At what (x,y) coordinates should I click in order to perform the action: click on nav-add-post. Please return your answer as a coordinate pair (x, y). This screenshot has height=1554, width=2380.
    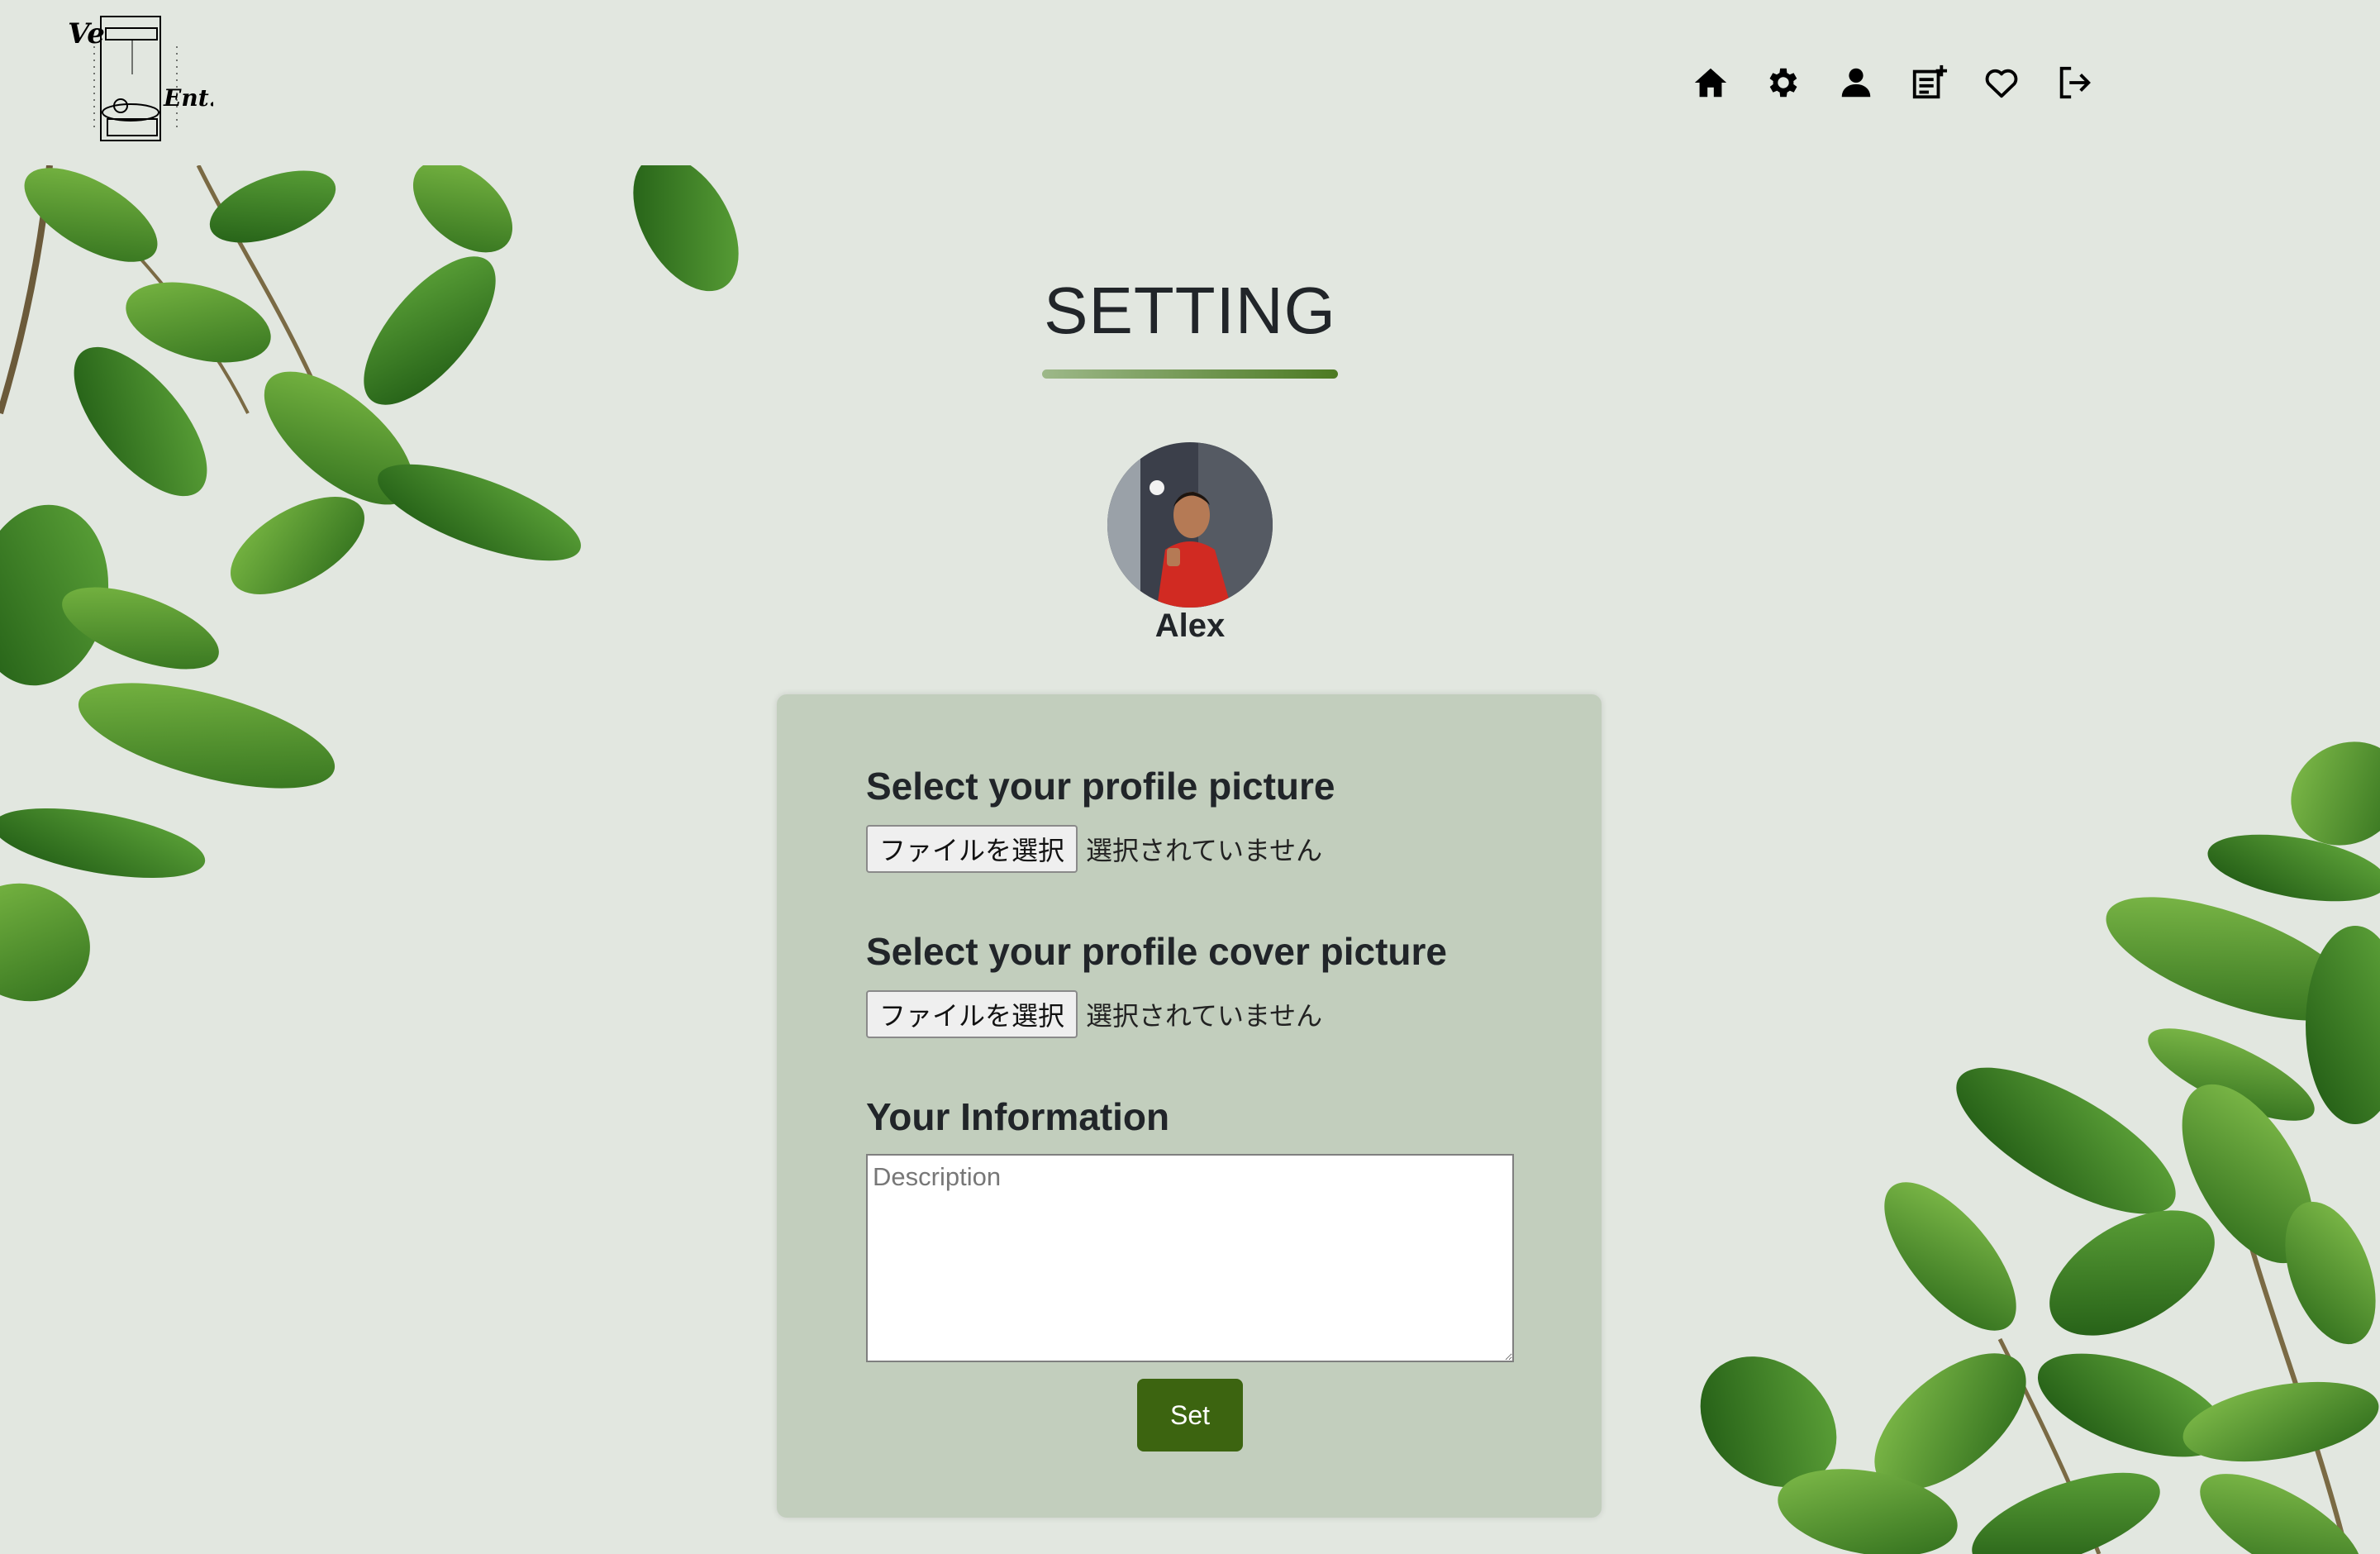
    Looking at the image, I should click on (1929, 82).